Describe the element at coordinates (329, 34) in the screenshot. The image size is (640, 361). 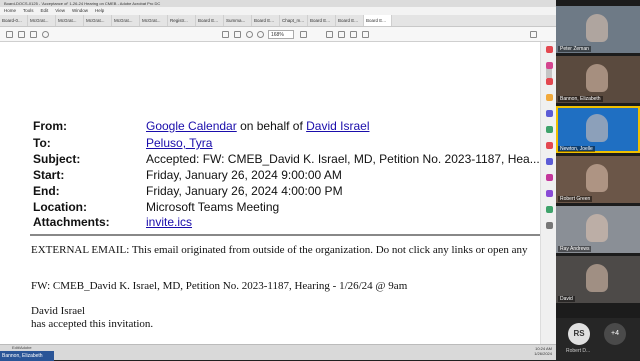
I see `comment-icon` at that location.